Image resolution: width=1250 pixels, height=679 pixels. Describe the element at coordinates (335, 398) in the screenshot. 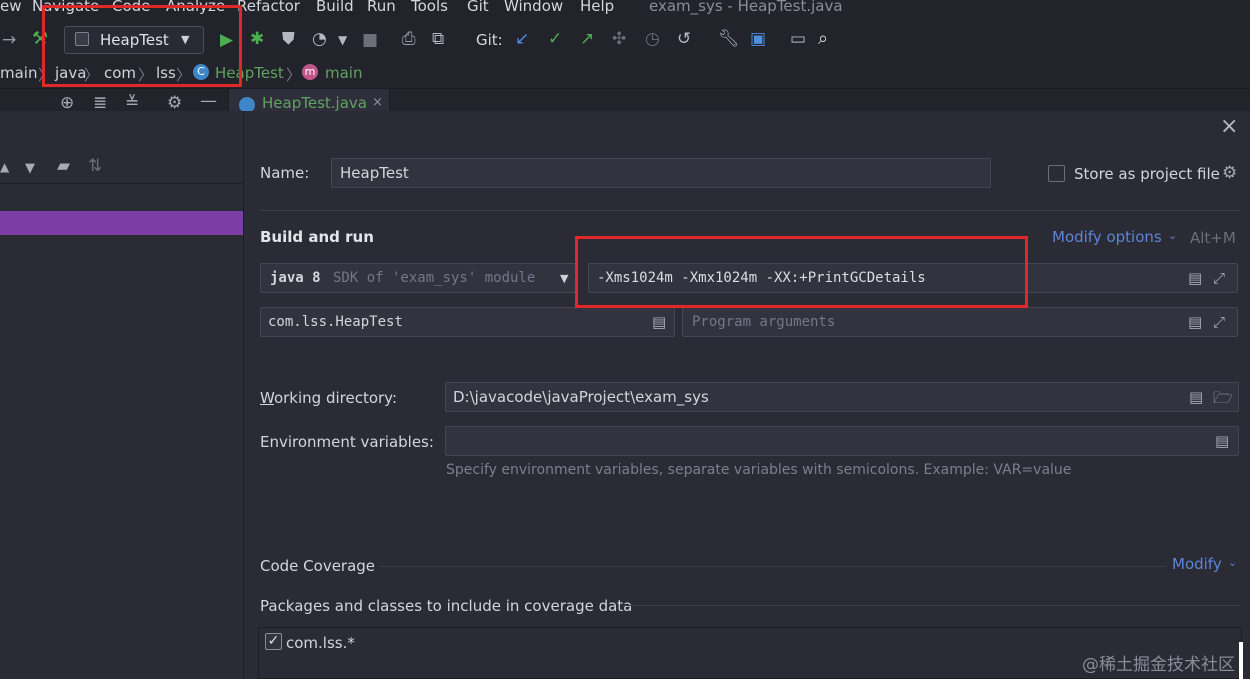

I see `working-directory-label-text: orking directory:` at that location.